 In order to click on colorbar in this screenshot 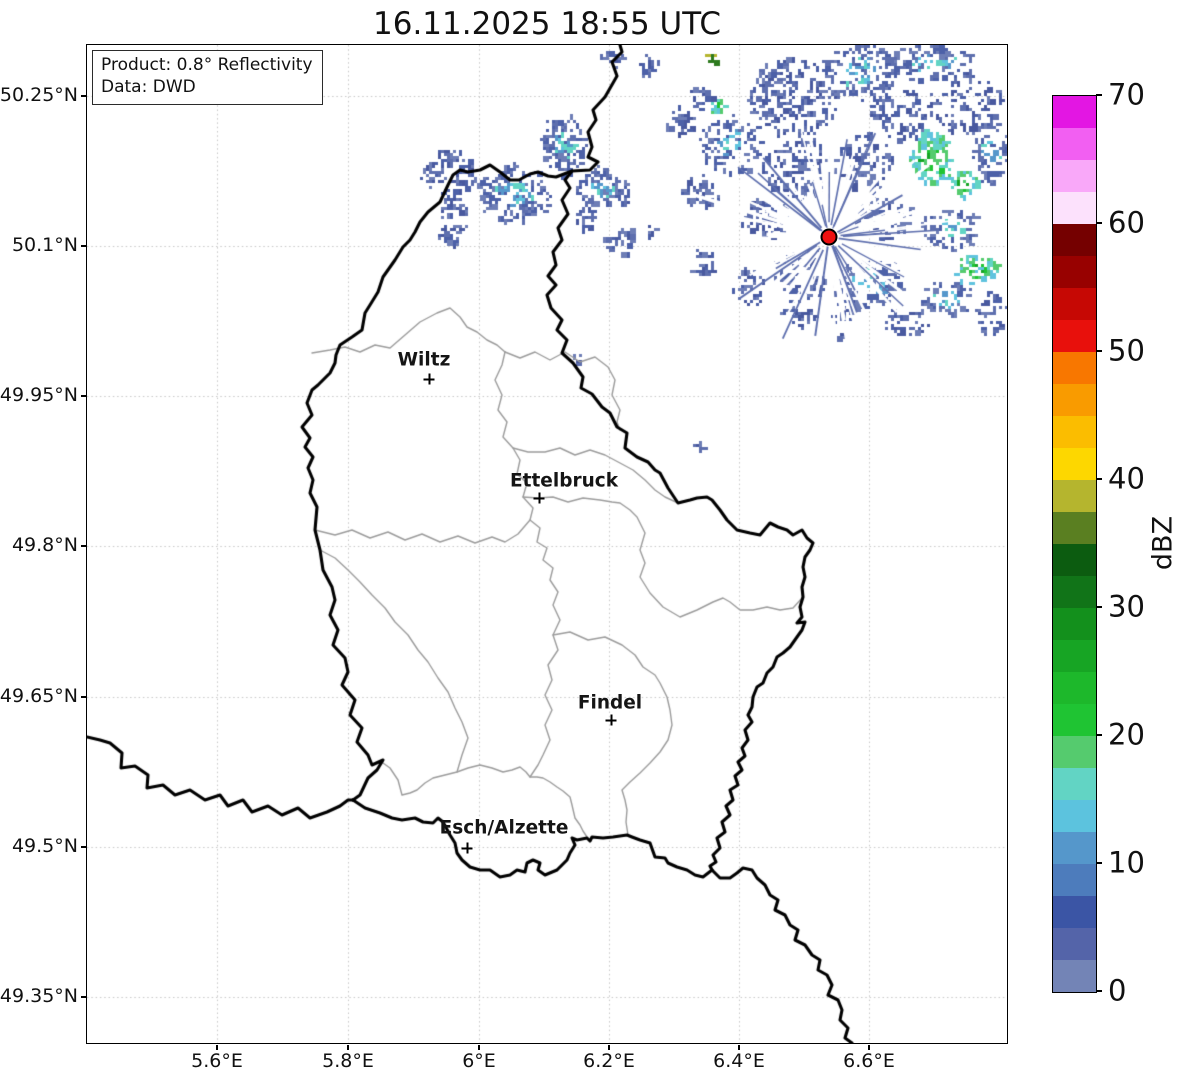, I will do `click(1074, 544)`.